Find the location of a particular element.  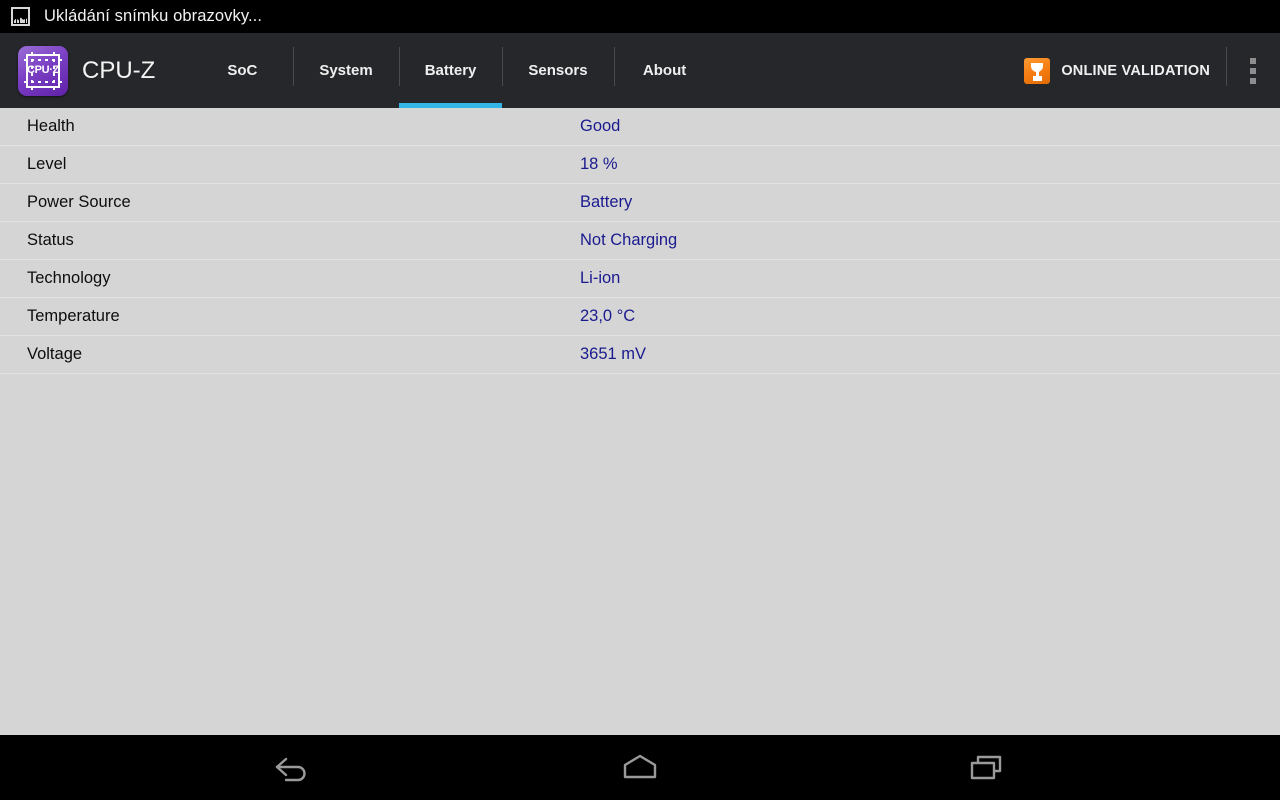

tab-sensors-label: Sensors is located at coordinates (558, 70).